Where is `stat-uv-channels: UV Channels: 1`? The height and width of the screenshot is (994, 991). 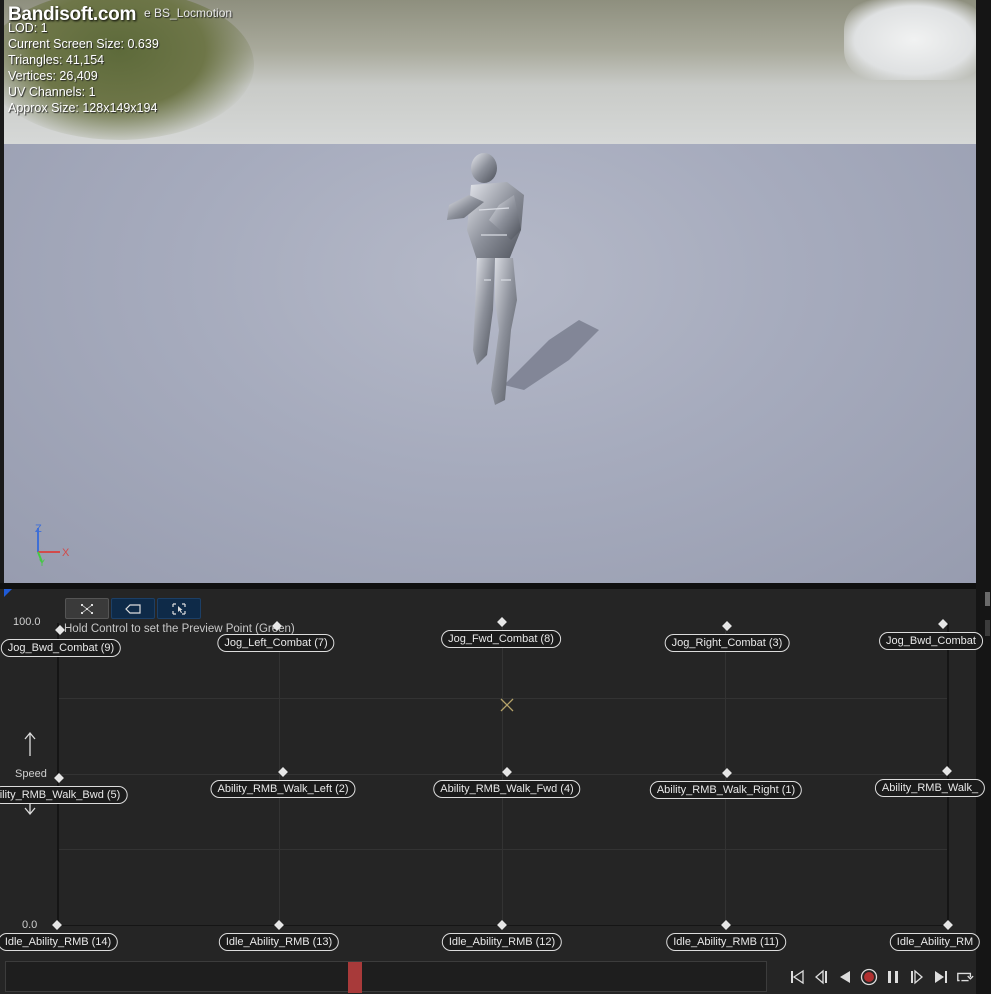
stat-uv-channels: UV Channels: 1 is located at coordinates (52, 92).